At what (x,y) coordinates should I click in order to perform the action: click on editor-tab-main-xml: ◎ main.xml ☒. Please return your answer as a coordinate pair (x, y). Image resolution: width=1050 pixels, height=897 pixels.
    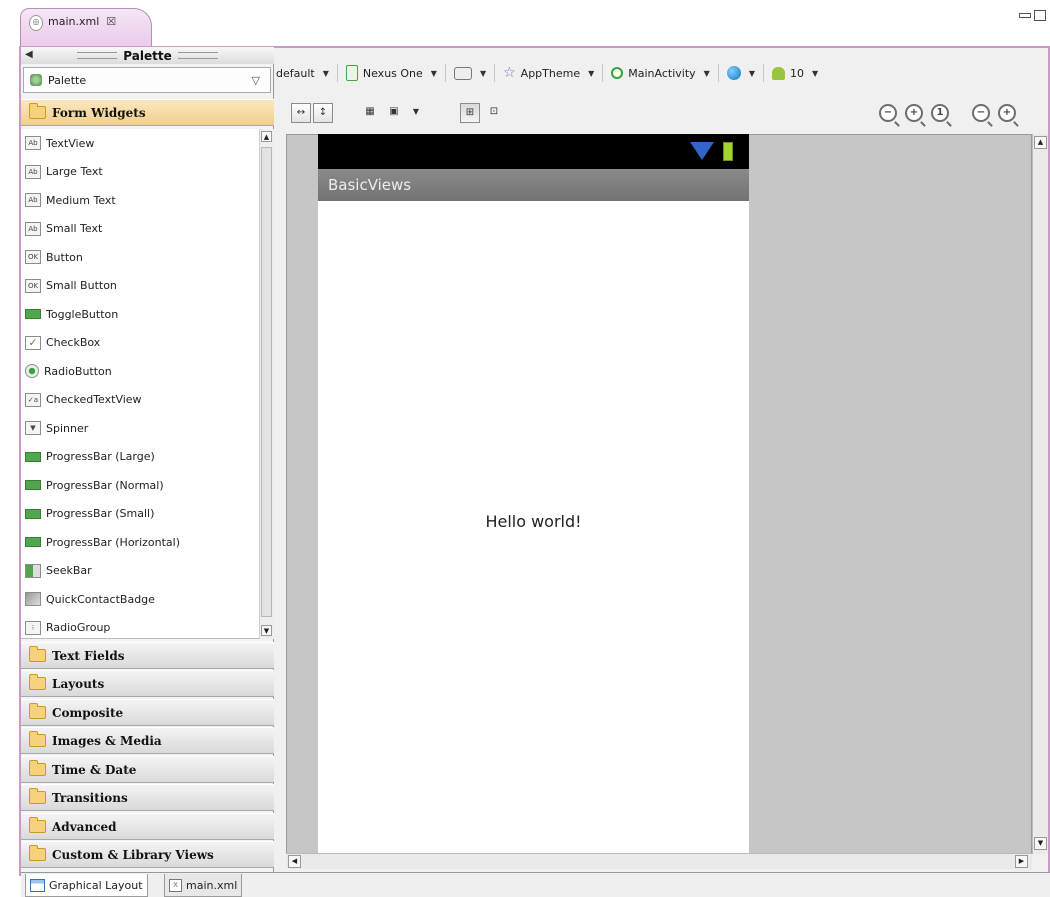
    Looking at the image, I should click on (86, 28).